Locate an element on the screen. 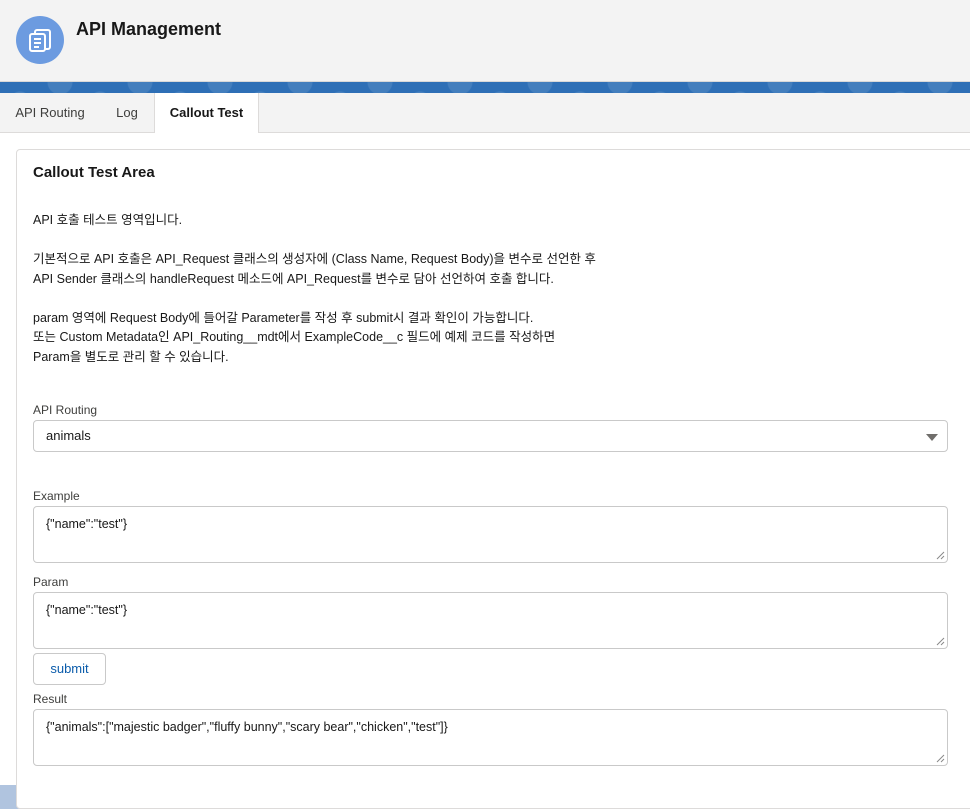 The image size is (970, 809). tab-log: Log is located at coordinates (127, 113).